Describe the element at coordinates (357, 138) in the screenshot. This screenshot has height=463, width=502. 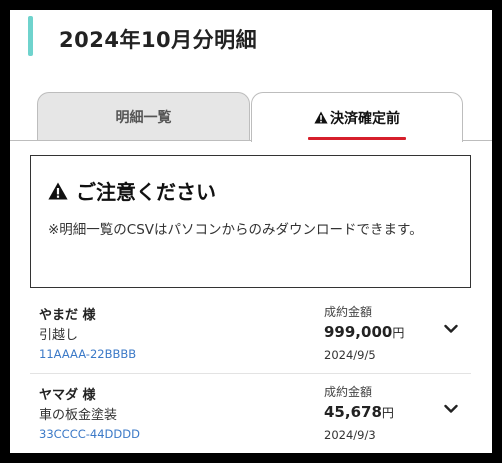
I see `active-tab-indicator` at that location.